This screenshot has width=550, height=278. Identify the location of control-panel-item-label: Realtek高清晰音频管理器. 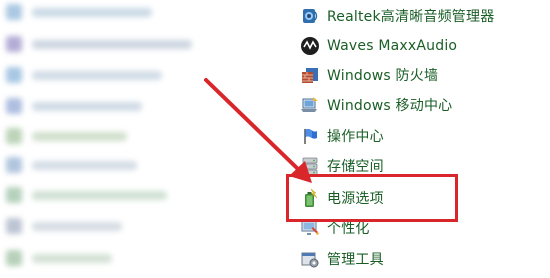
(411, 17).